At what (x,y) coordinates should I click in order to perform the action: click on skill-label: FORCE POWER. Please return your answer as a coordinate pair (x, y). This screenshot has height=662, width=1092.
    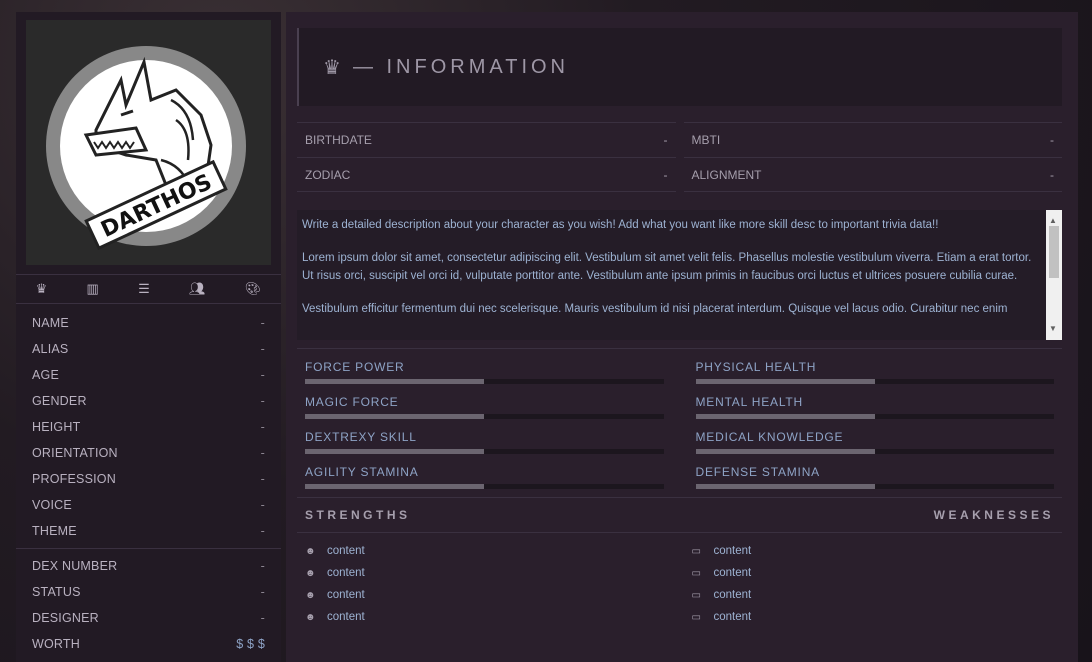
    Looking at the image, I should click on (355, 367).